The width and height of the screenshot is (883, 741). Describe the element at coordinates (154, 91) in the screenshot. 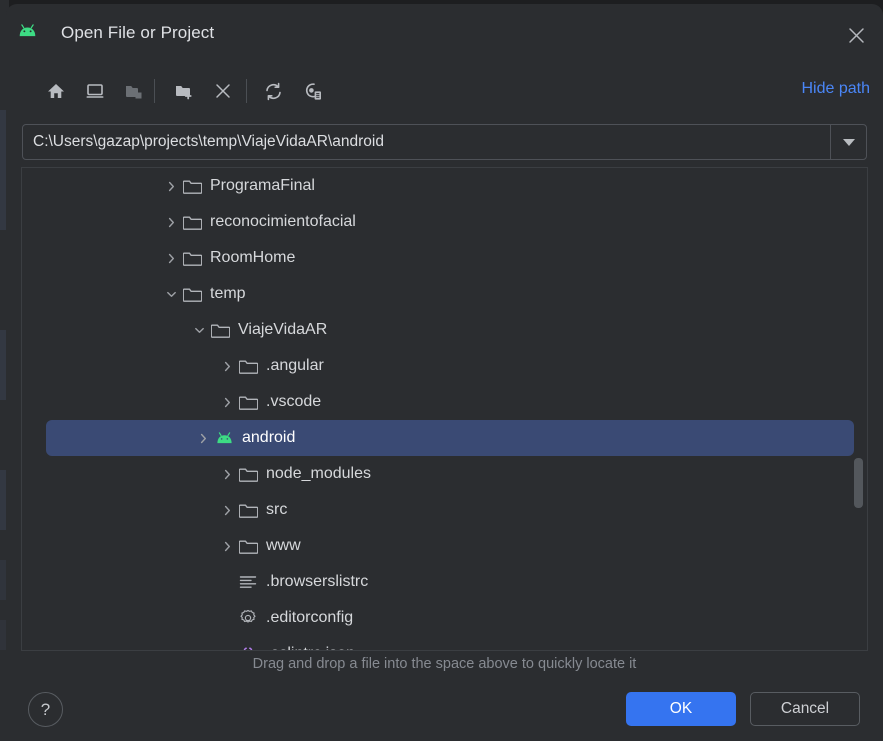

I see `toolbar-separator` at that location.